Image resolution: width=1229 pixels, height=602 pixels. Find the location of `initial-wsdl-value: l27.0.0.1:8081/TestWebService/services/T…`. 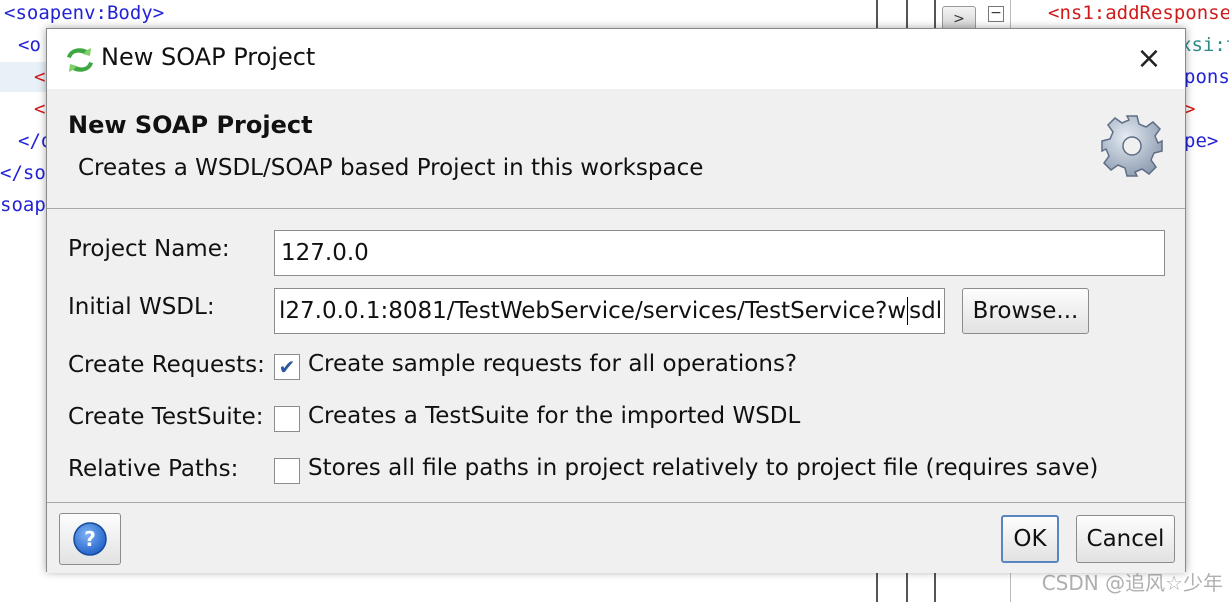

initial-wsdl-value: l27.0.0.1:8081/TestWebService/services/T… is located at coordinates (593, 311).